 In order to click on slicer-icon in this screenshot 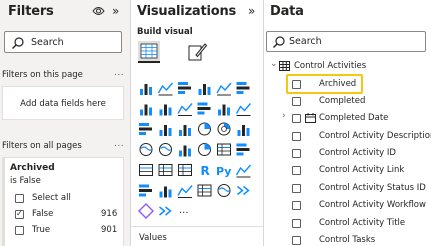, I will do `click(146, 170)`.